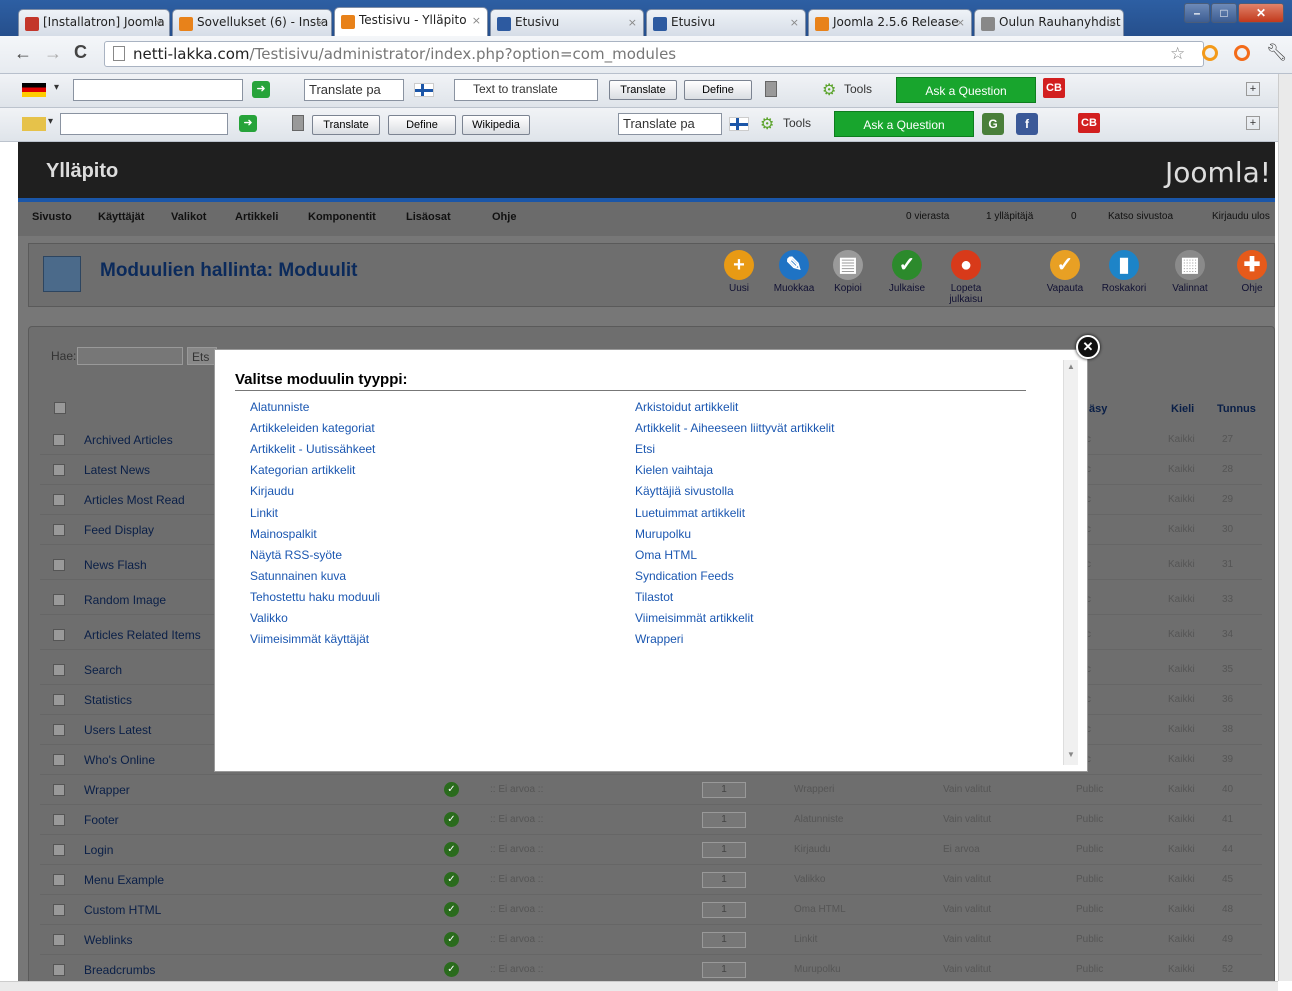 The image size is (1292, 991). Describe the element at coordinates (1070, 562) in the screenshot. I see `modal-scrollbar: ▲ ▼` at that location.